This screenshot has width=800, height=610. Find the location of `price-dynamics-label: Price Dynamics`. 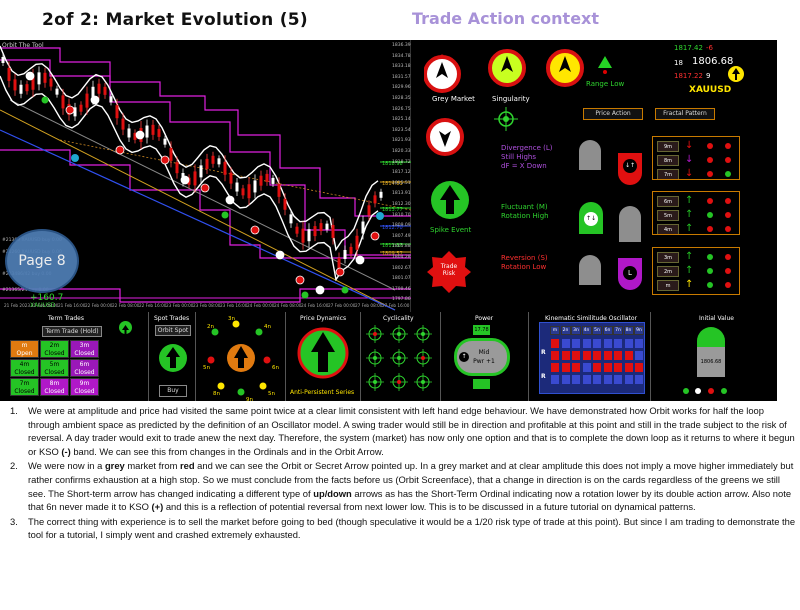

price-dynamics-label: Price Dynamics is located at coordinates (323, 318).